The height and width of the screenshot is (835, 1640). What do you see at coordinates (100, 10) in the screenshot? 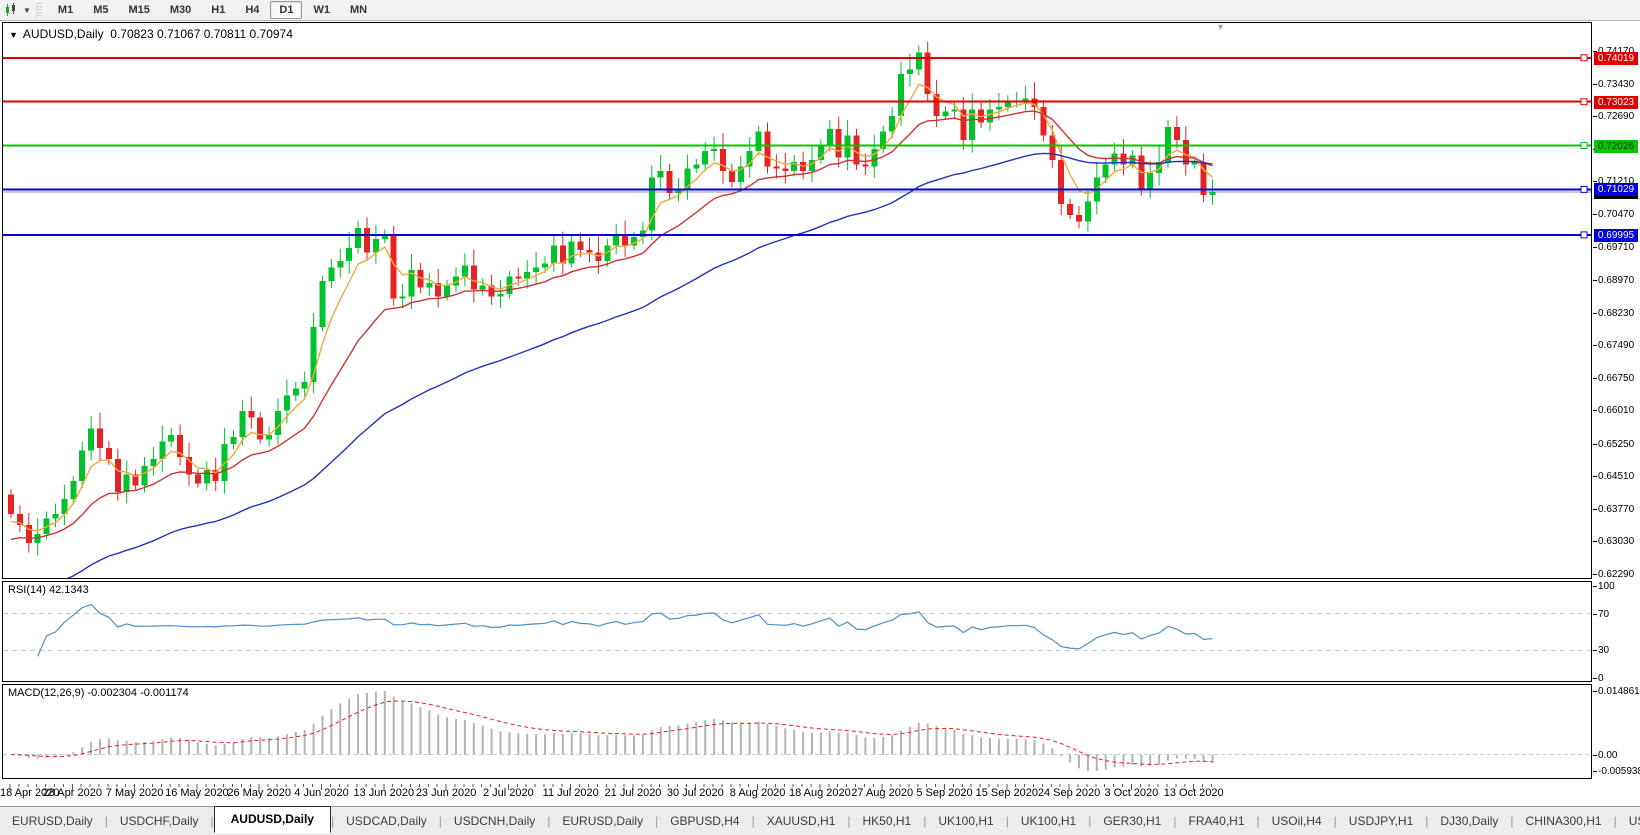
I see `timeframe-button-m5: M5` at bounding box center [100, 10].